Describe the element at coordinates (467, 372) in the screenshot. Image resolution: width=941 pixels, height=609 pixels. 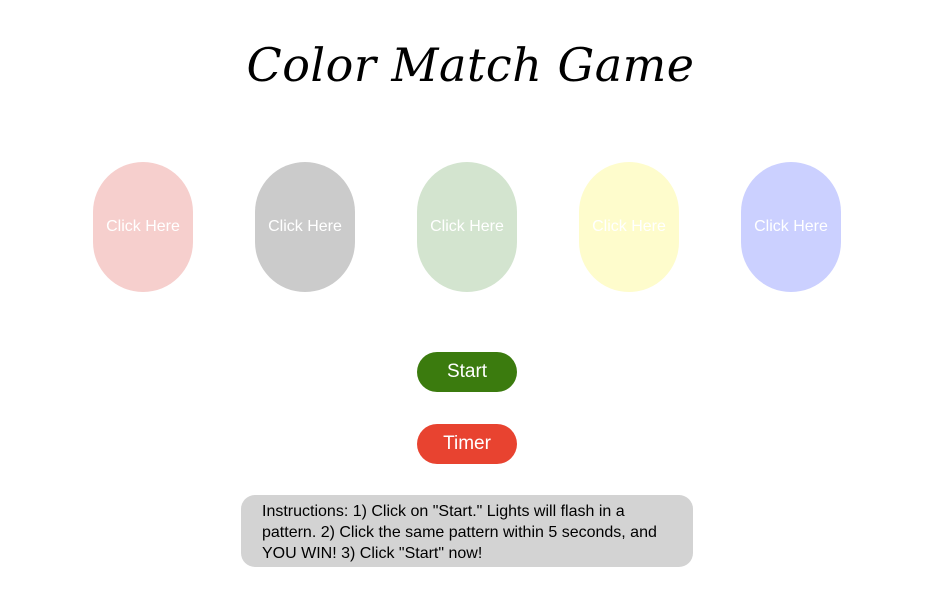
I see `start-button: Start` at that location.